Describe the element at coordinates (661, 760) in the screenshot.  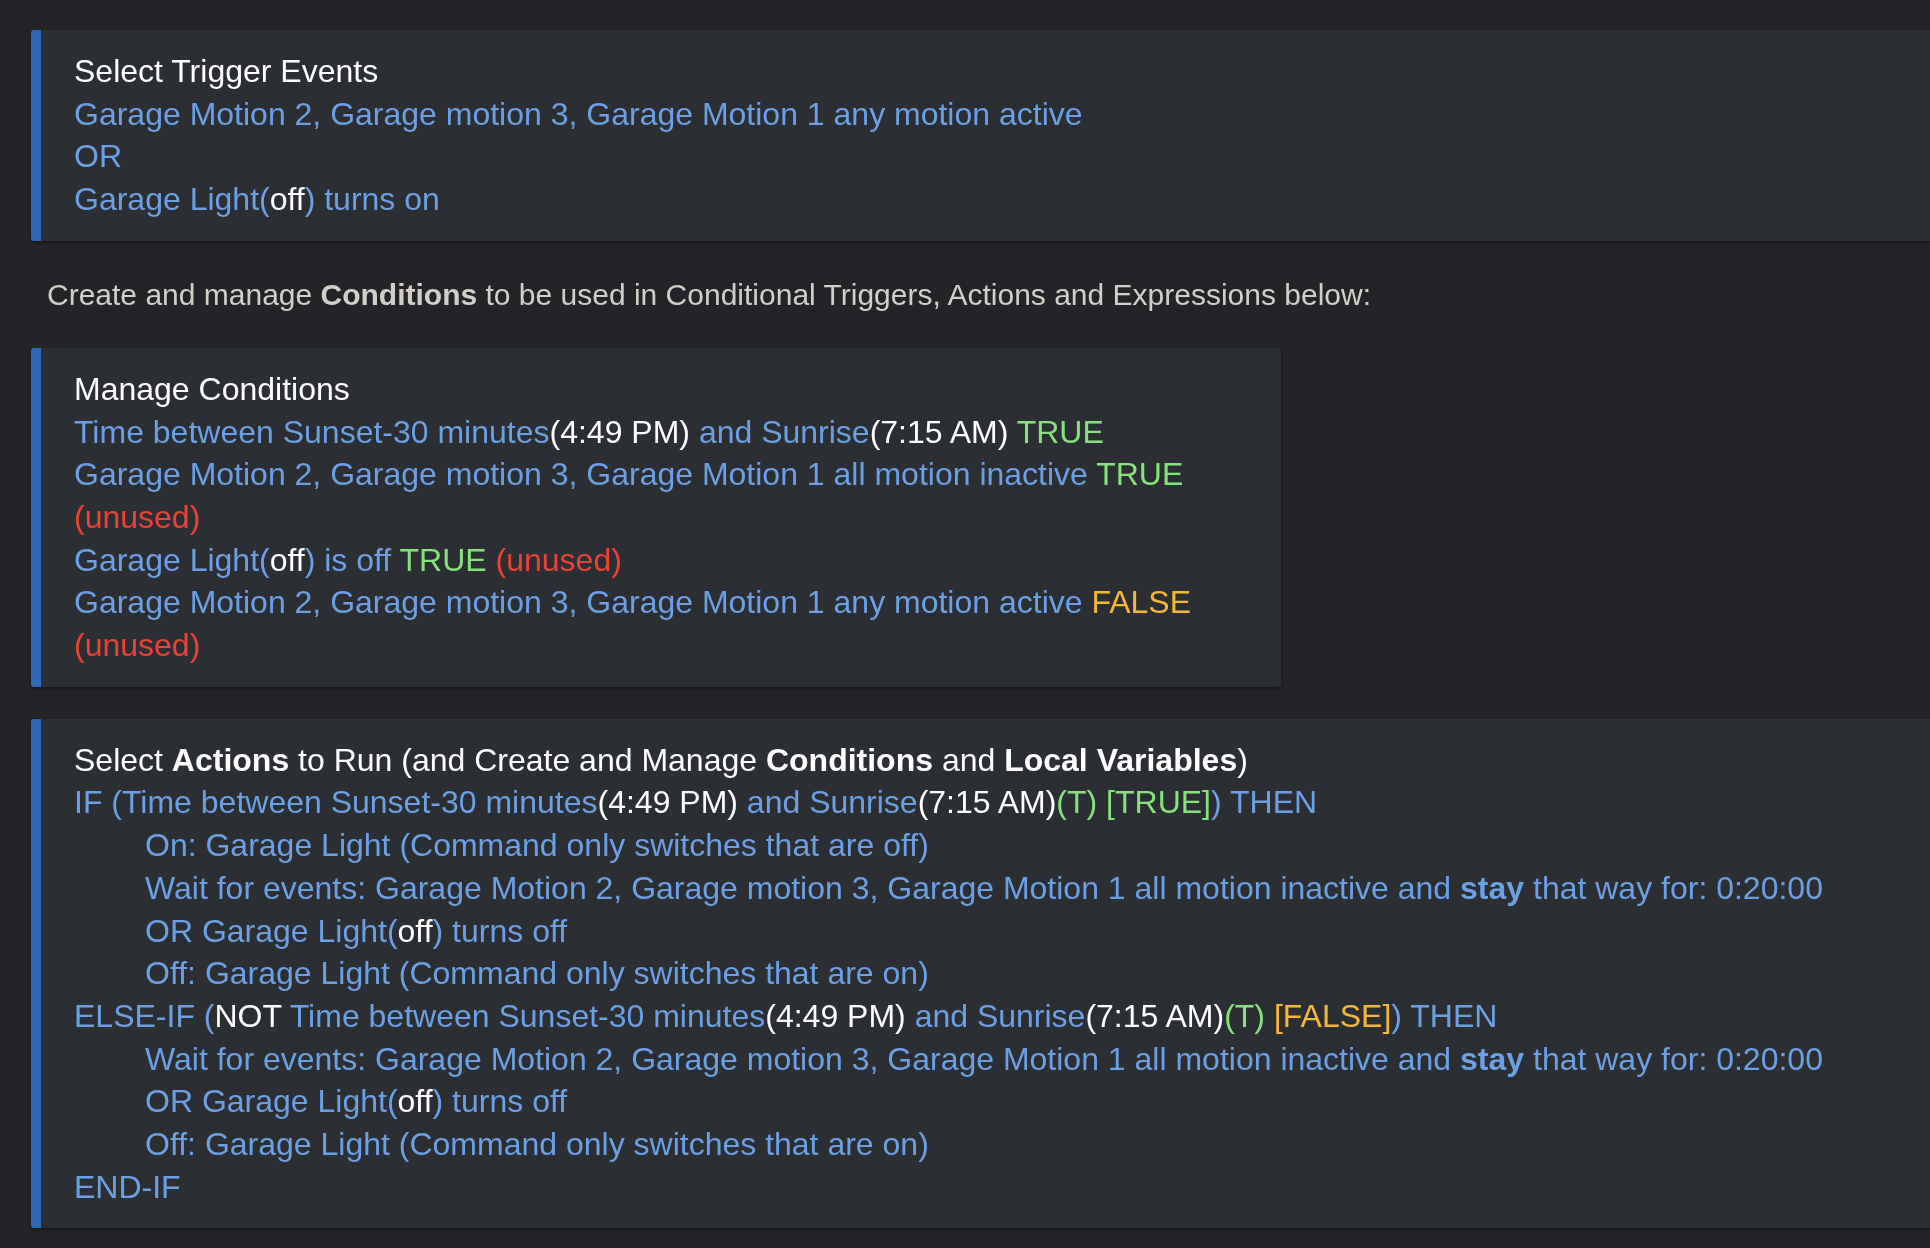
I see `section-title: Select Actions to Run (and Create and Manage Conditions and Local Variables)` at that location.